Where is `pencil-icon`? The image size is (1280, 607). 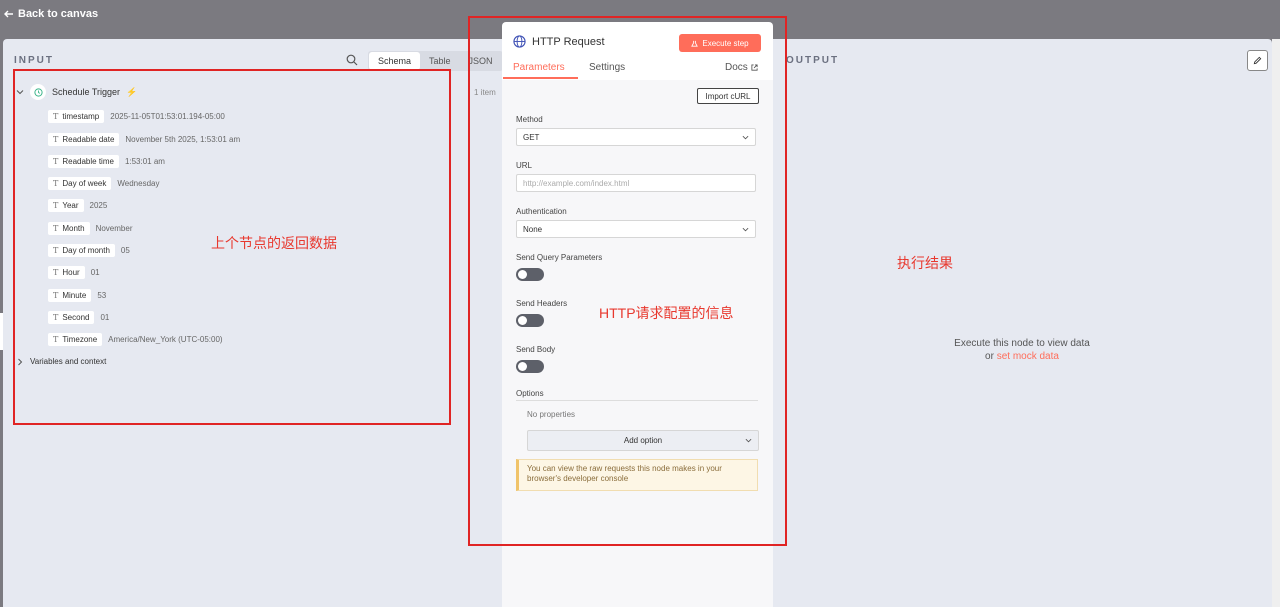
pencil-icon is located at coordinates (1257, 60).